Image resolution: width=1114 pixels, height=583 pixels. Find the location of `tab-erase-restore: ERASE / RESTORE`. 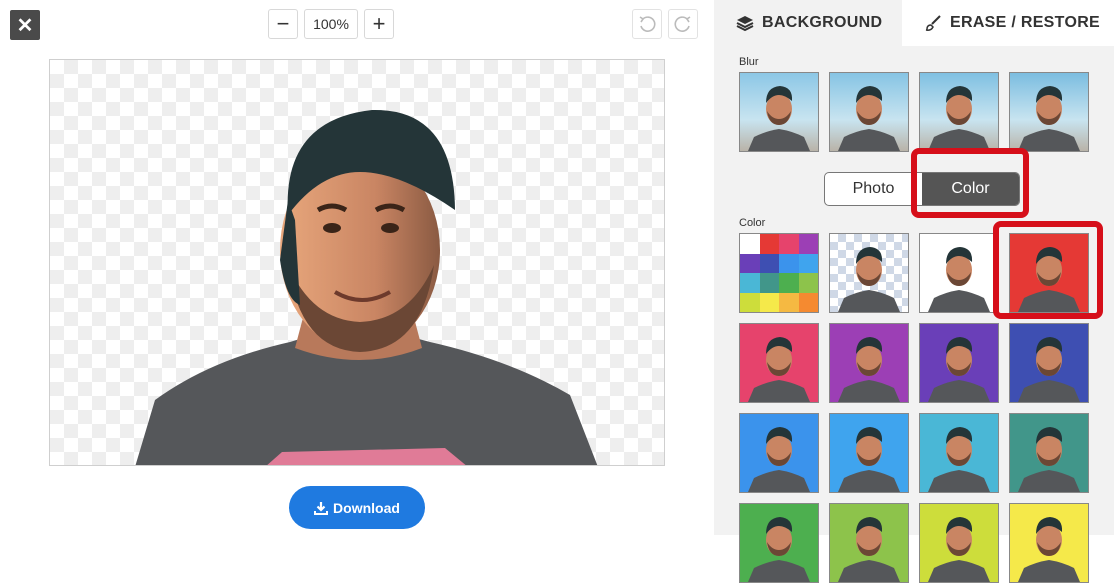

tab-erase-restore: ERASE / RESTORE is located at coordinates (1008, 23).